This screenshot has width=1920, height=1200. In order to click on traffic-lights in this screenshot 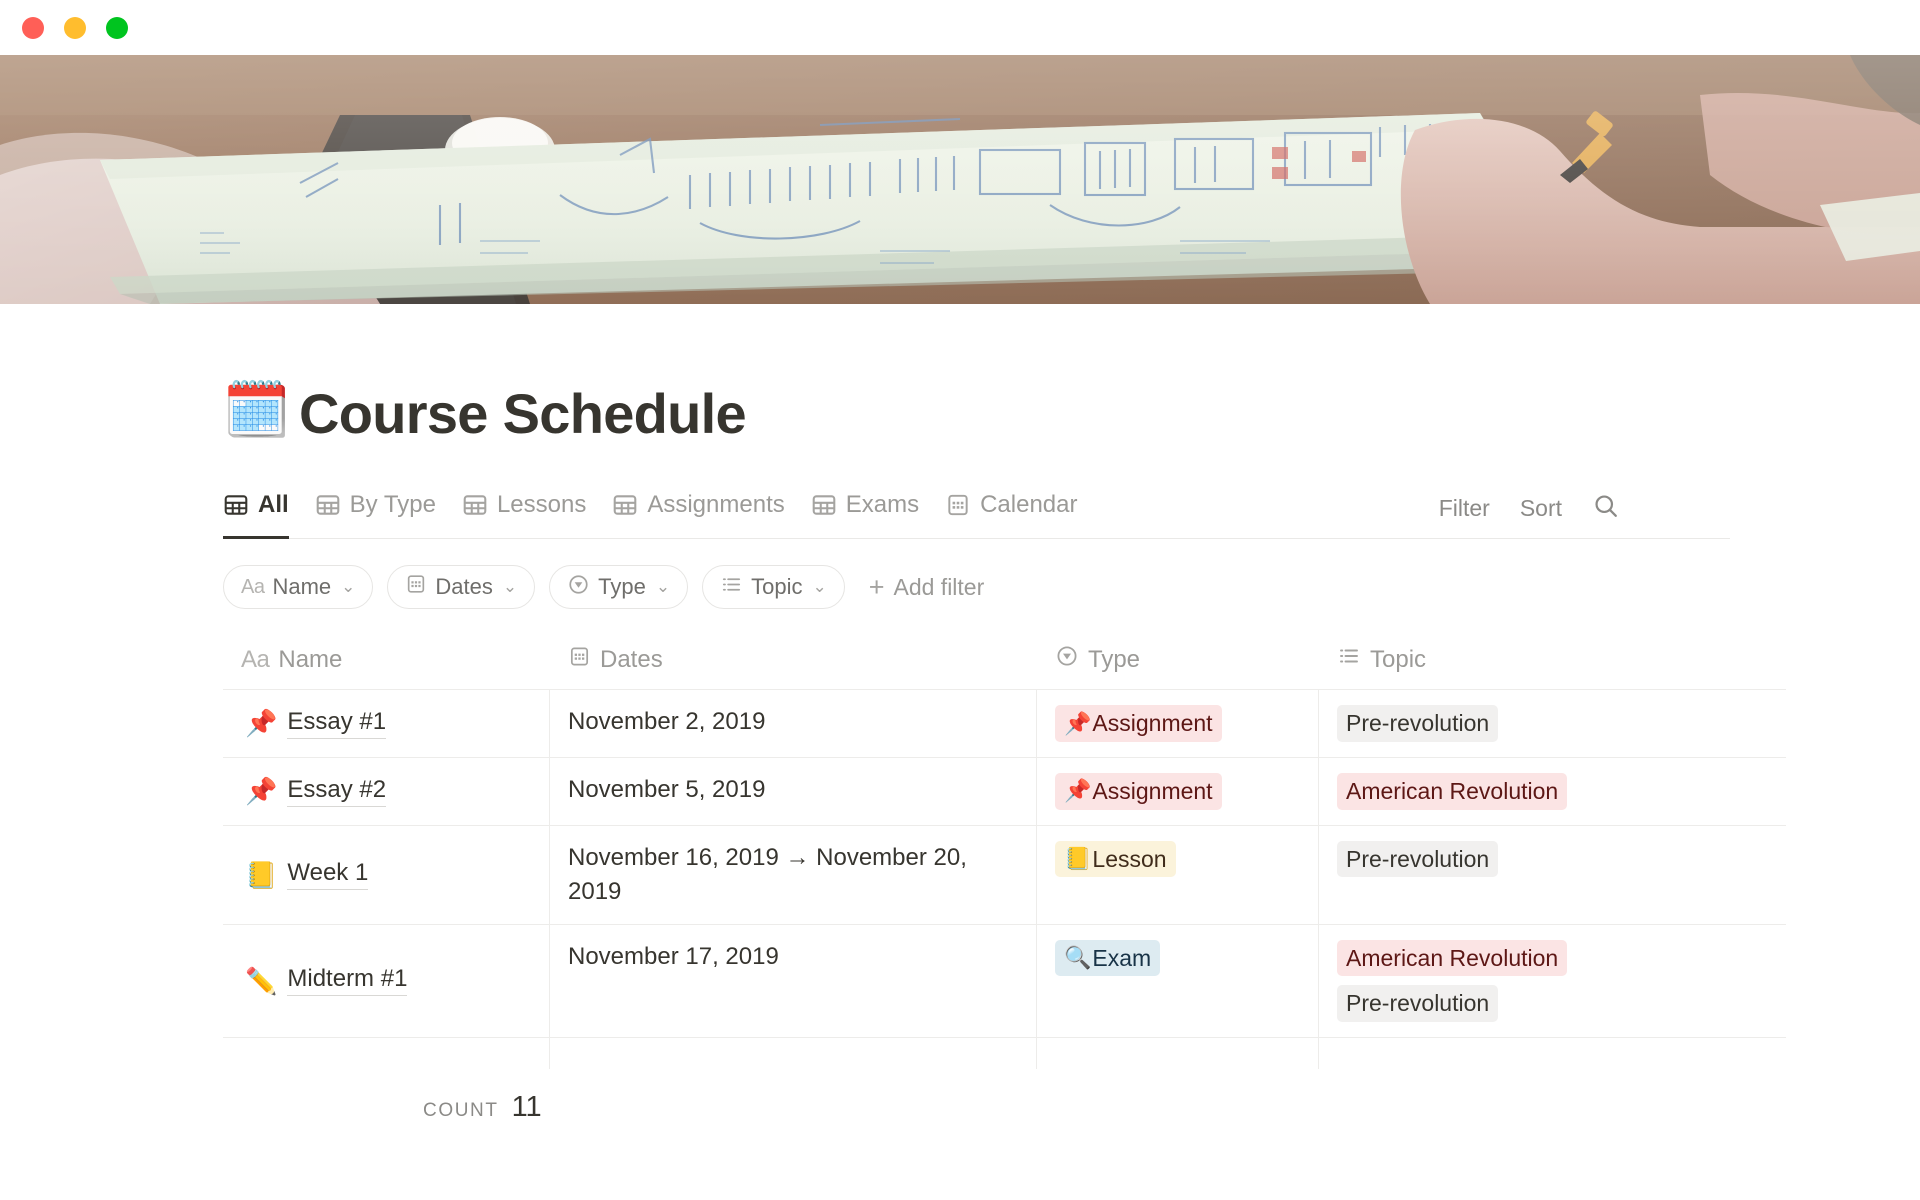, I will do `click(75, 27)`.